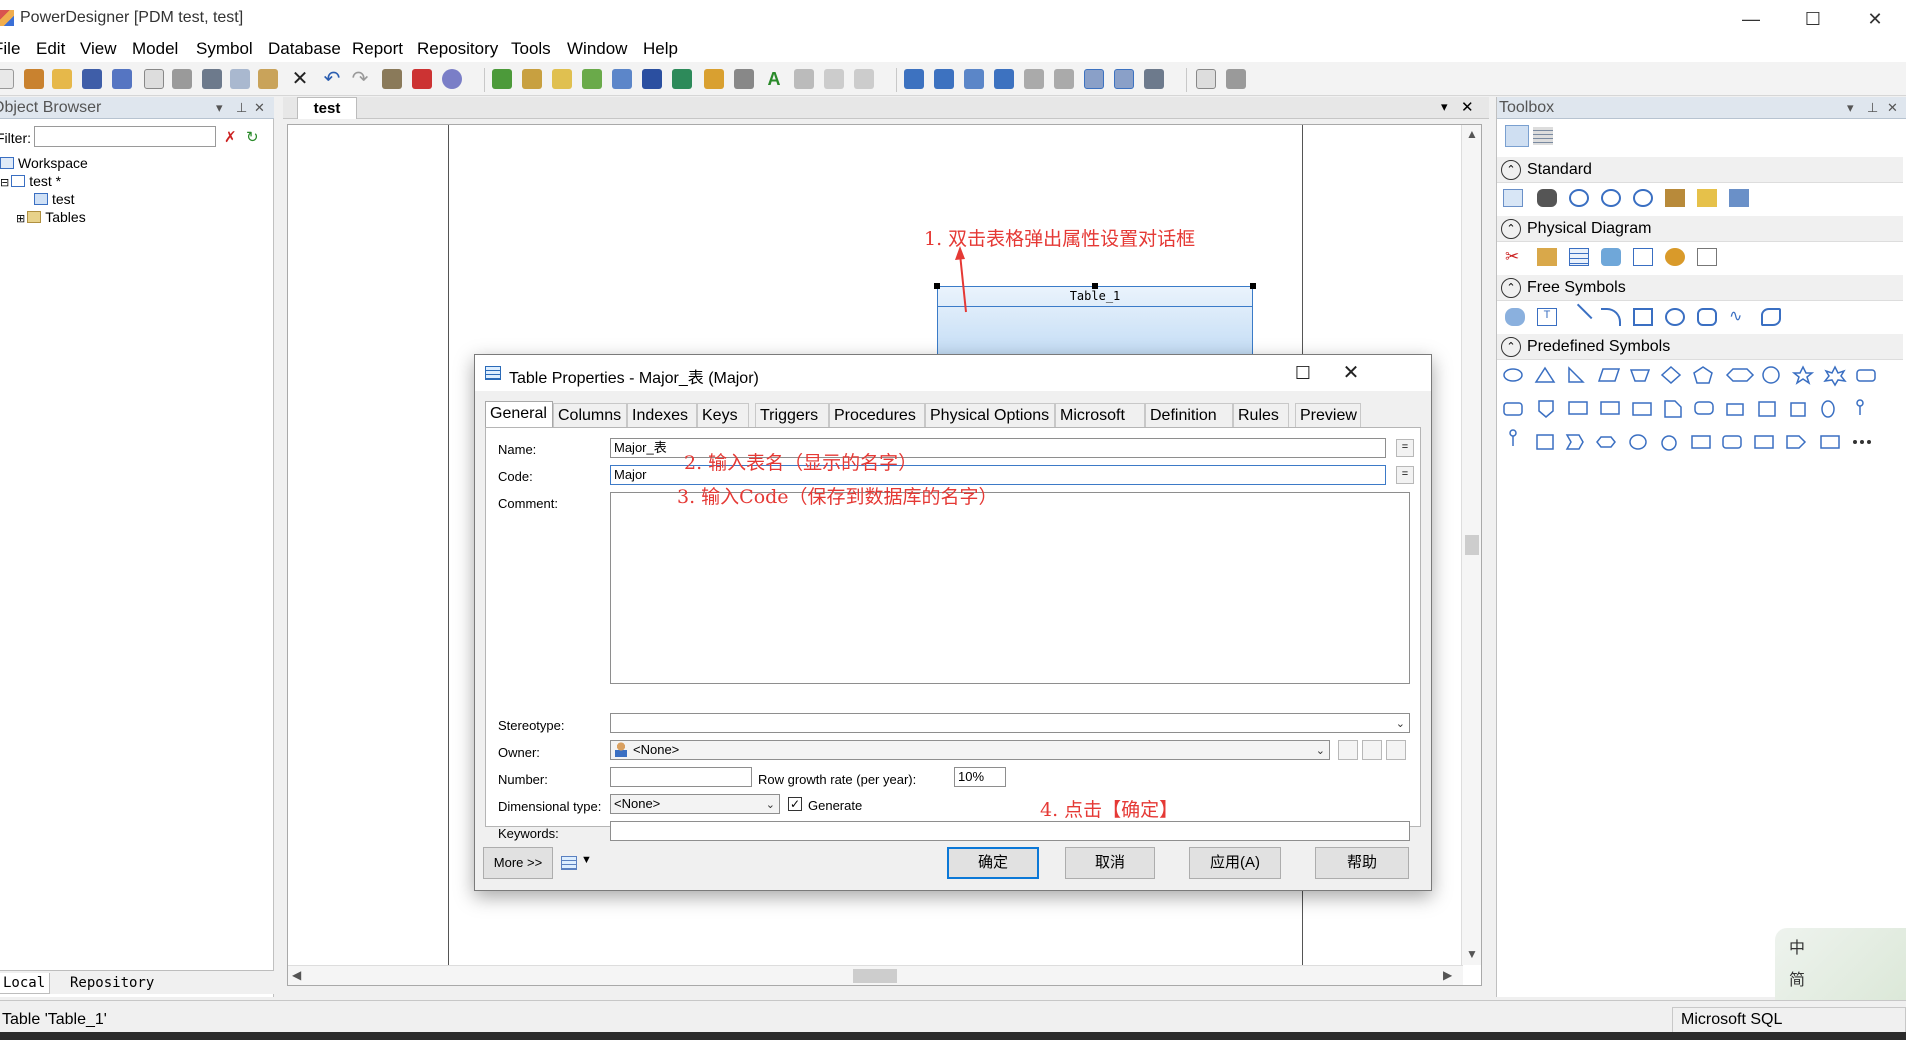  Describe the element at coordinates (586, 860) in the screenshot. I see `print-dropdown-icon: ▼` at that location.